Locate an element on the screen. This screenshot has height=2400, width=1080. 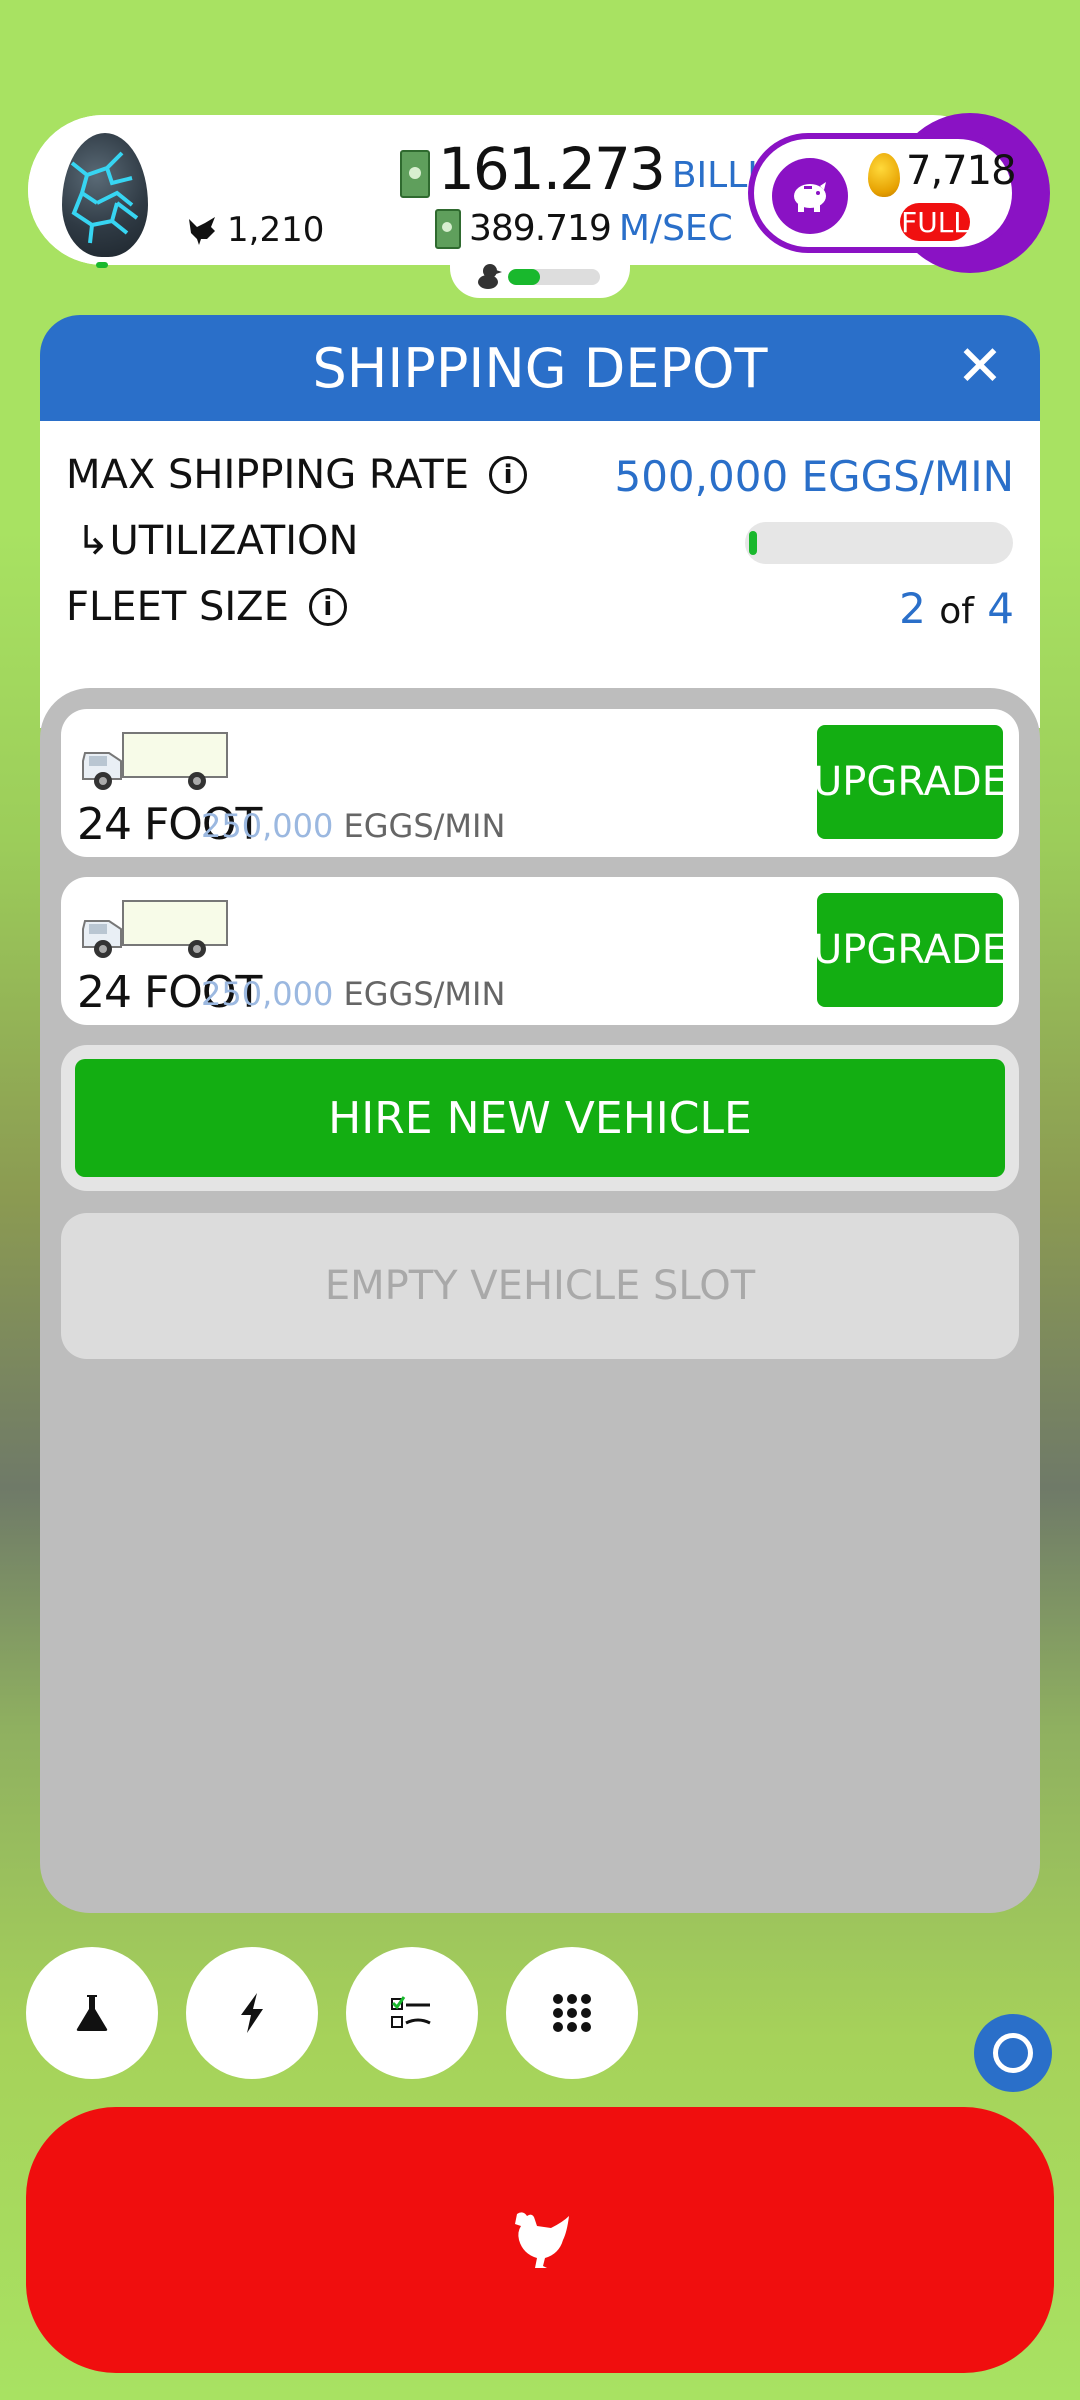
panel-title: SHIPPING DEPOT is located at coordinates (540, 368).